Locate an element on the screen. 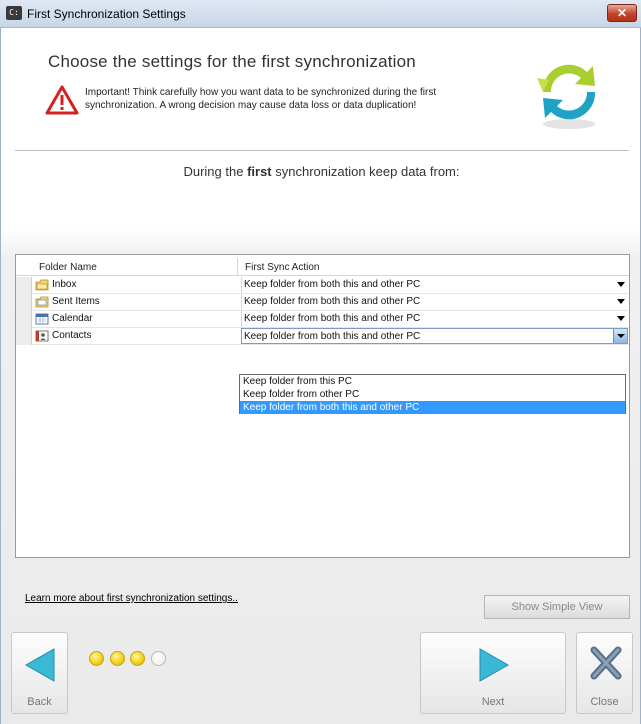  column-header-first-sync-action: First Sync Action is located at coordinates (282, 267).